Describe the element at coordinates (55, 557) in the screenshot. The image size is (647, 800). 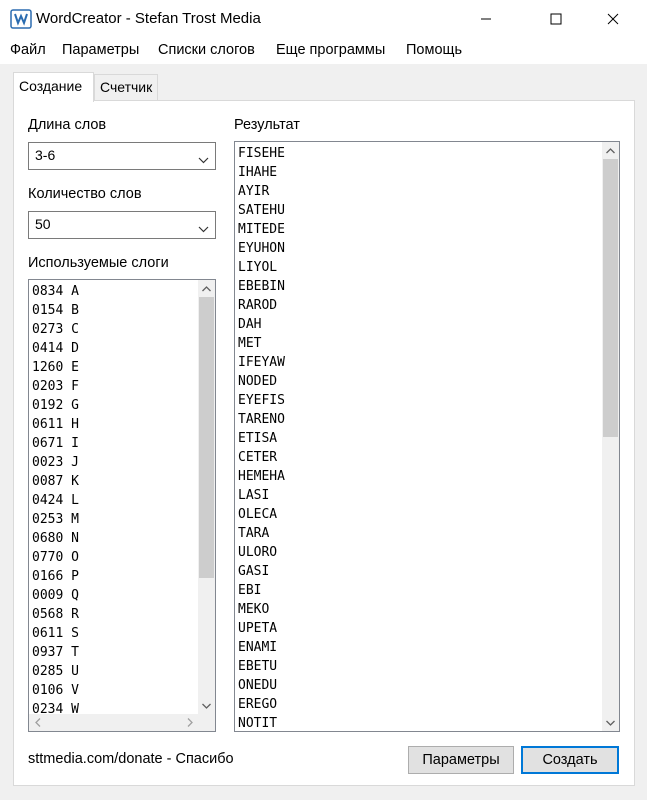
I see `list-item: 0770 O` at that location.